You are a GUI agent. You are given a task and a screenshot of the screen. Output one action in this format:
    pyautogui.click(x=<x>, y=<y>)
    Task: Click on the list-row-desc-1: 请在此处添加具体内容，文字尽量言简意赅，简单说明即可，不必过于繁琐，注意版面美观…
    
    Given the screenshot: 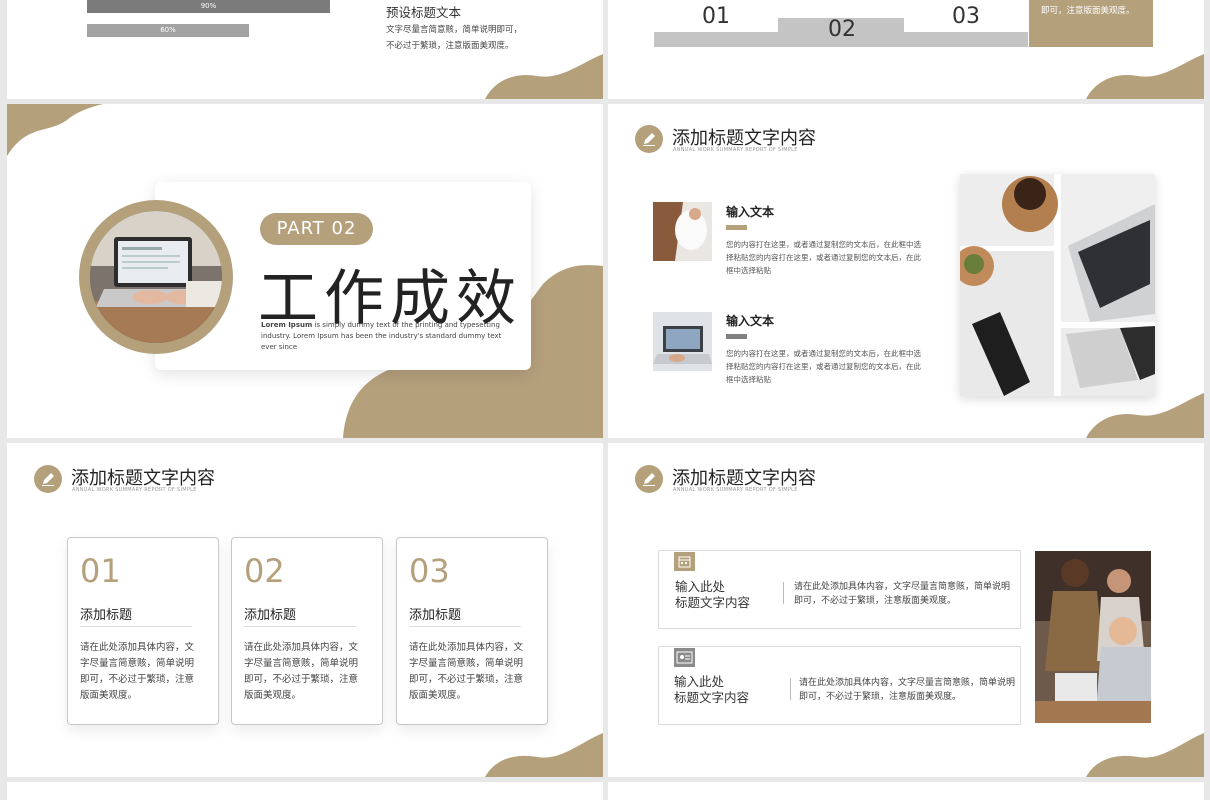 What is the action you would take?
    pyautogui.click(x=902, y=594)
    